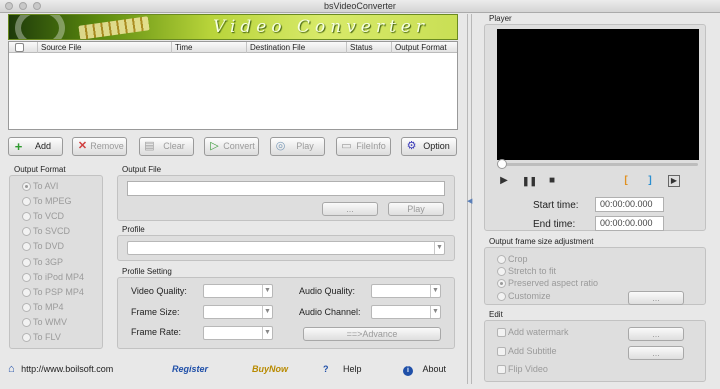 The height and width of the screenshot is (389, 720). What do you see at coordinates (504, 181) in the screenshot?
I see `play-icon: ▶` at bounding box center [504, 181].